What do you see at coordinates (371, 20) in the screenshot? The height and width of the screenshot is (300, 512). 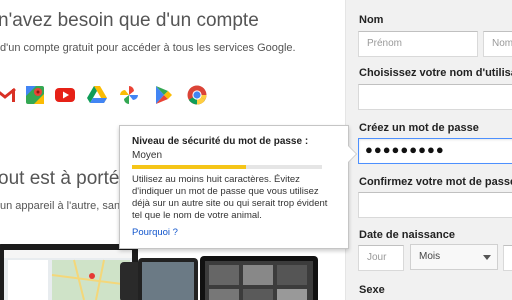 I see `name-label: Nom` at bounding box center [371, 20].